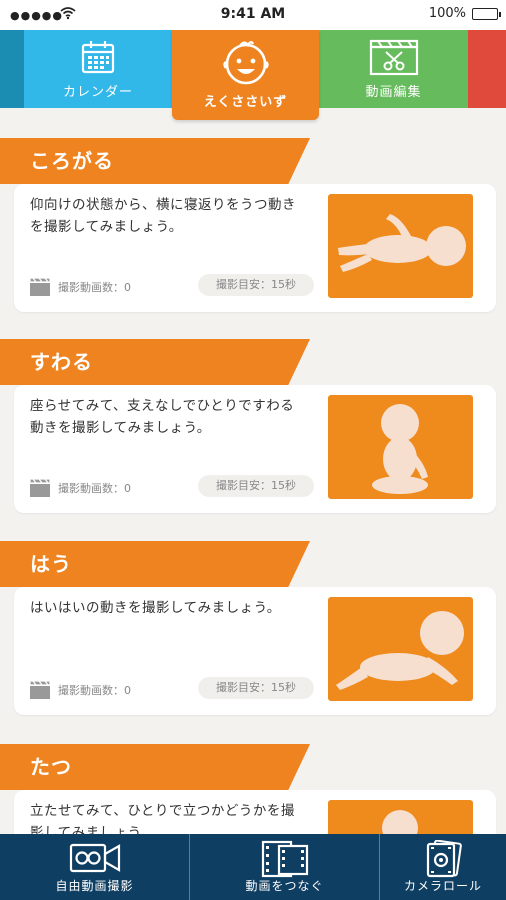 The width and height of the screenshot is (506, 900). What do you see at coordinates (447, 13) in the screenshot?
I see `battery-percentage: 100%` at bounding box center [447, 13].